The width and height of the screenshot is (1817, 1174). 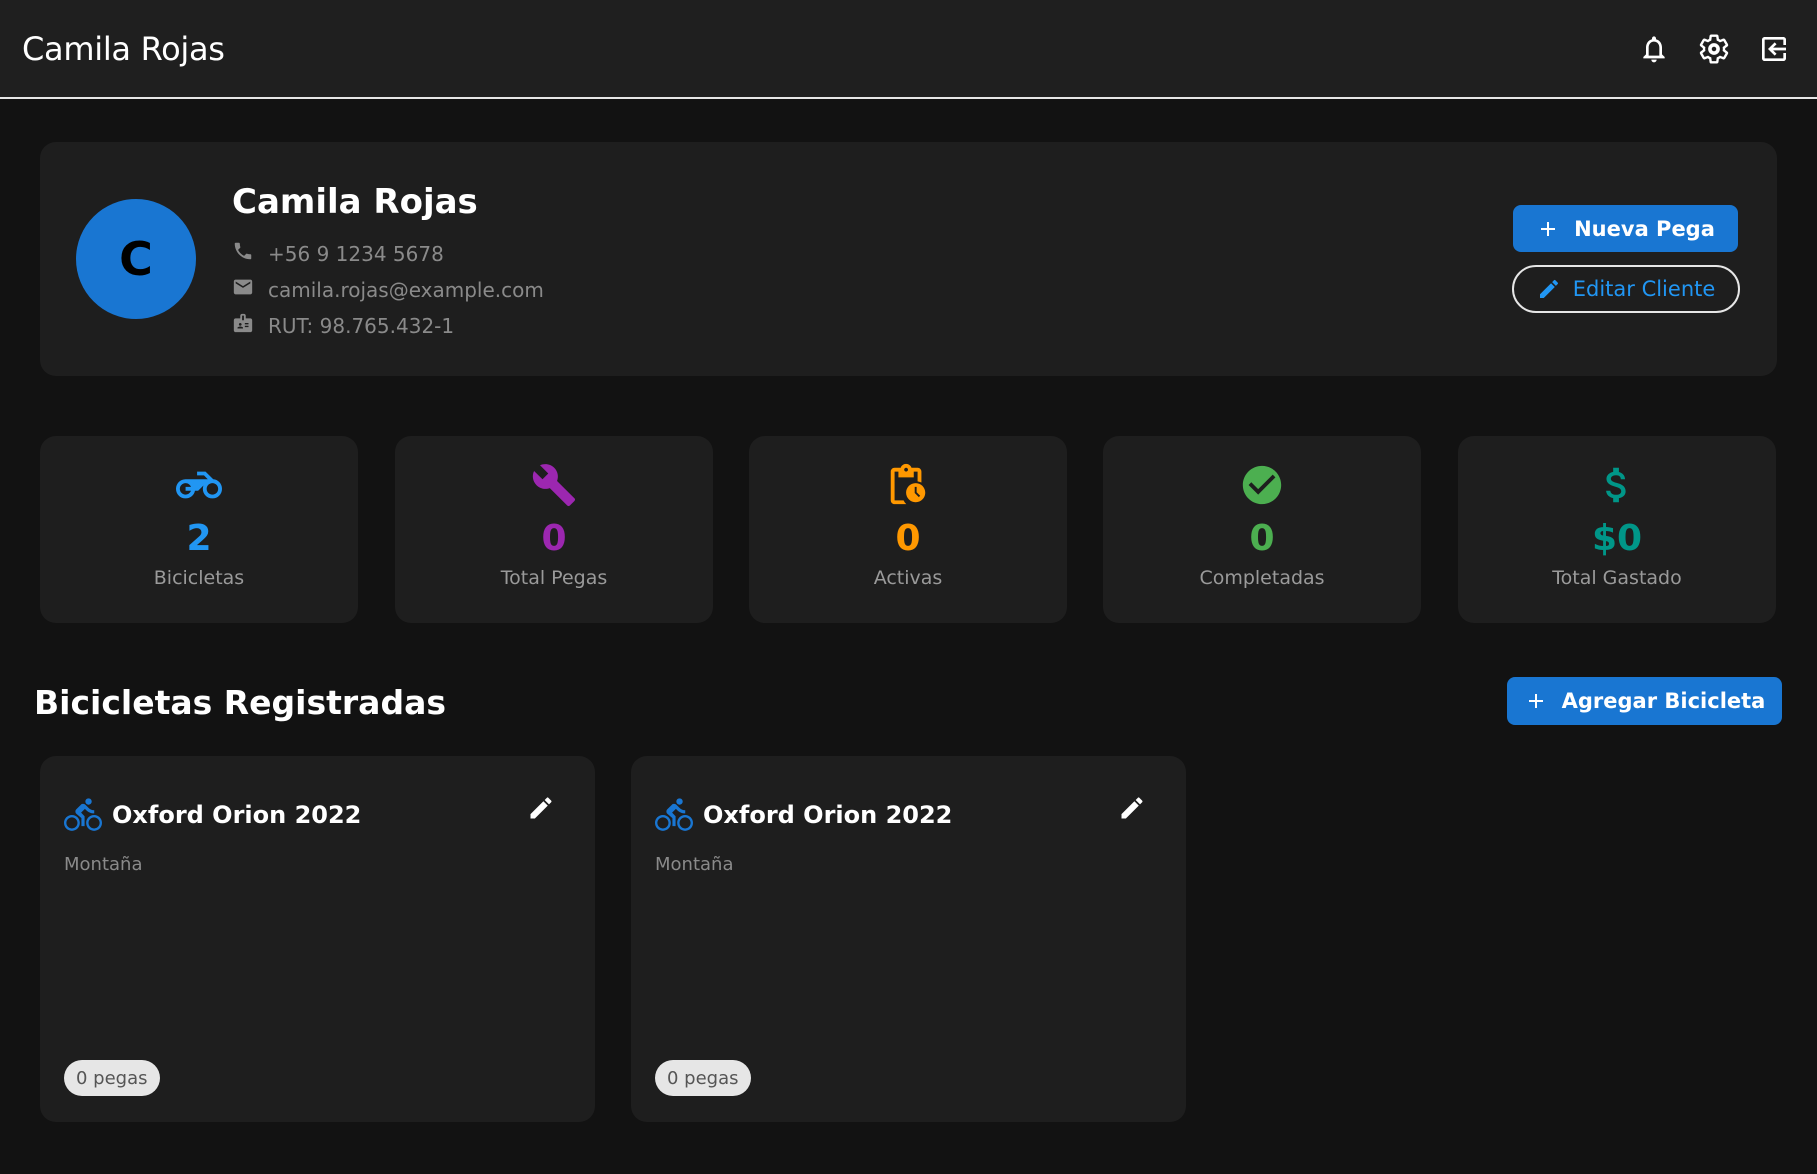 I want to click on edit-client-button: Editar Cliente, so click(x=1626, y=289).